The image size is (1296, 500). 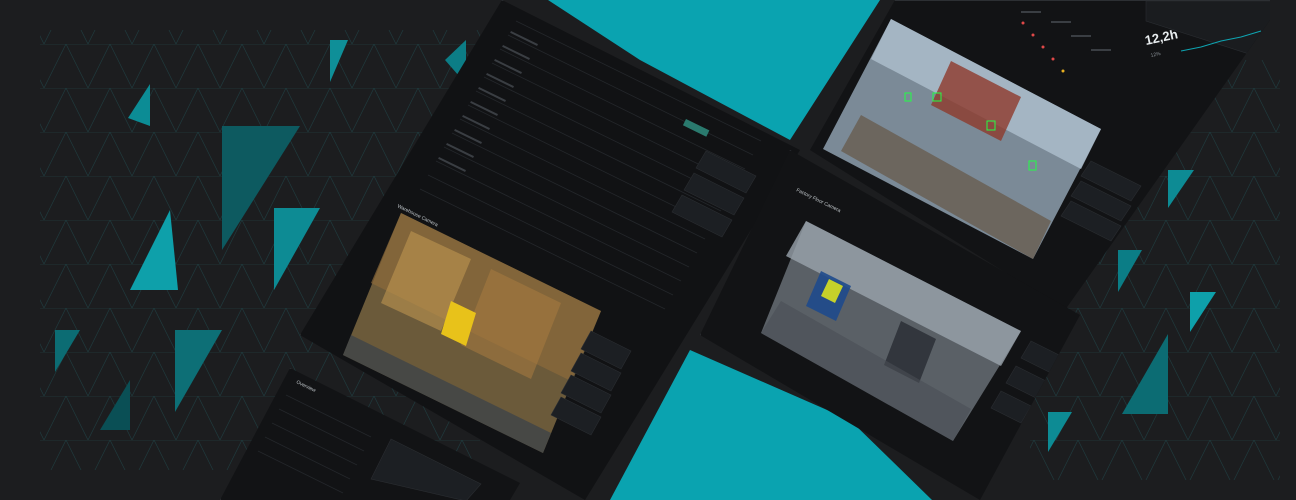 I want to click on new-button, so click(x=696, y=127).